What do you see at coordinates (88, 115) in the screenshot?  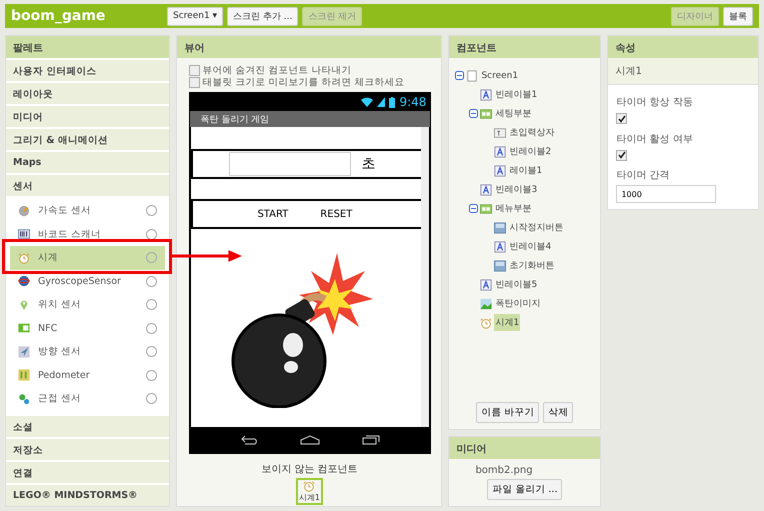 I see `palette-category: 미디어` at bounding box center [88, 115].